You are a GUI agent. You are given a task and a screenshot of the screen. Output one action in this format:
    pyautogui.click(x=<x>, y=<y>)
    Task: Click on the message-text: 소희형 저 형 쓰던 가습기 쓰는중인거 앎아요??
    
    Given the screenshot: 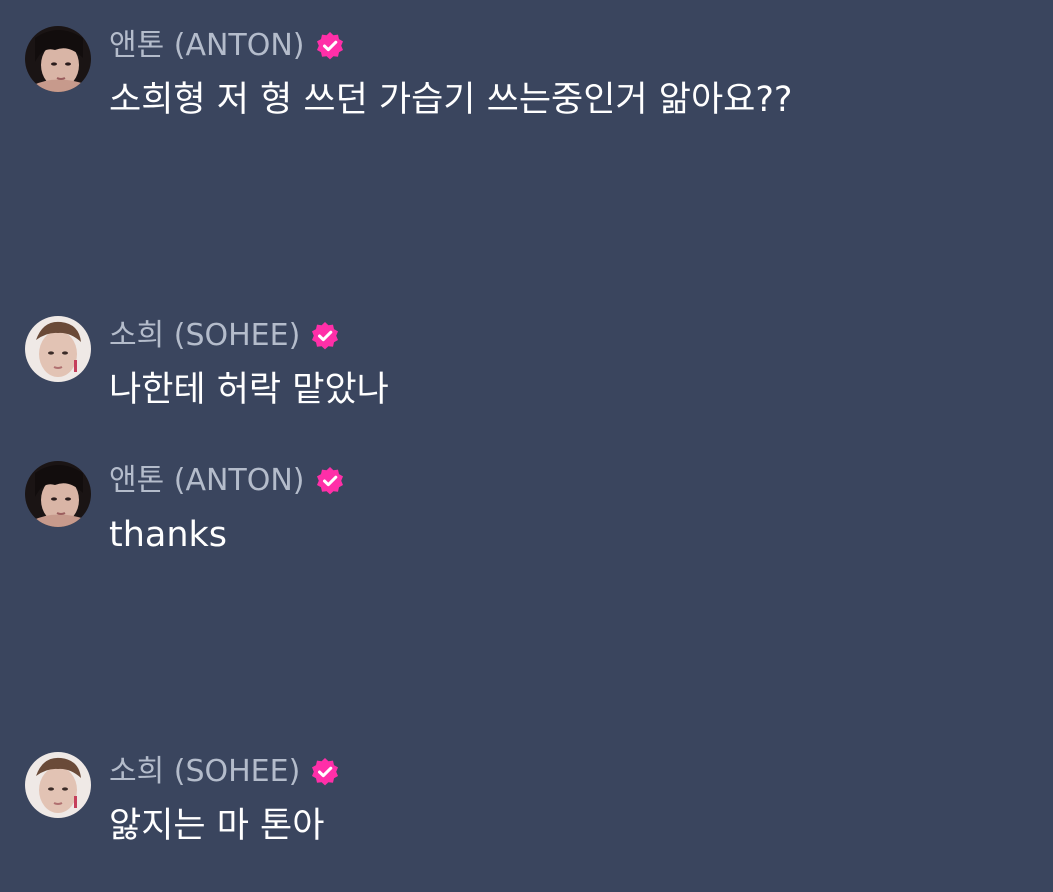 What is the action you would take?
    pyautogui.click(x=451, y=100)
    